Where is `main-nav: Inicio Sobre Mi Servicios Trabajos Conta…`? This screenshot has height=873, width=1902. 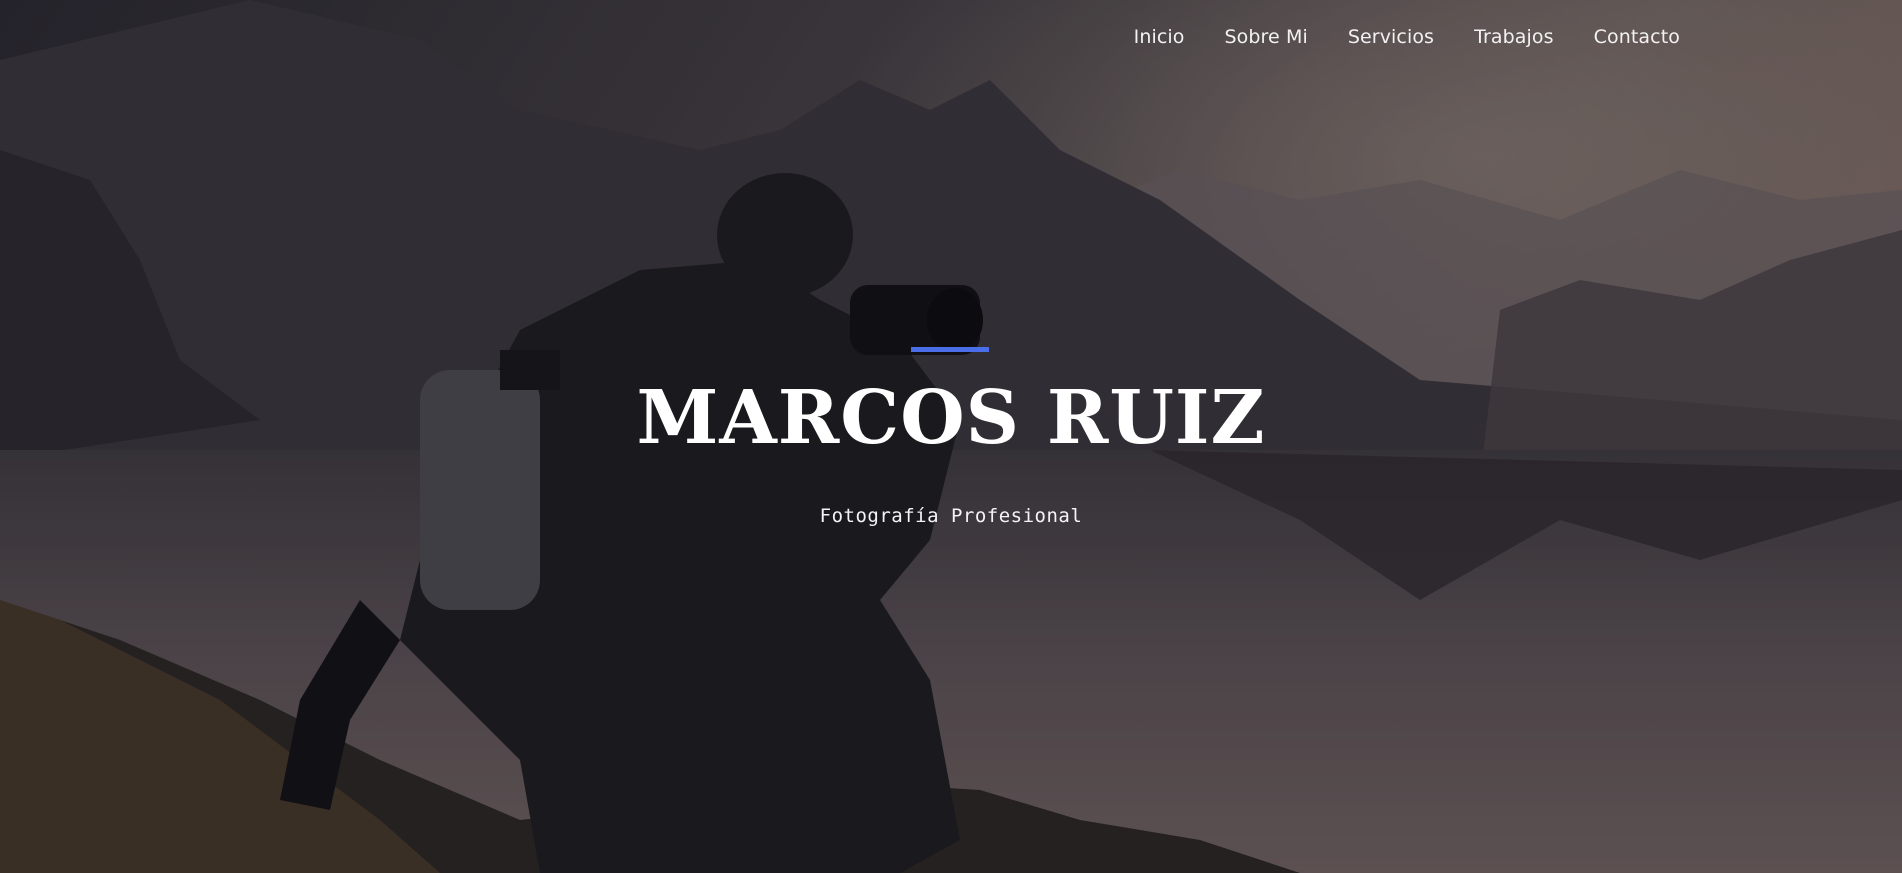
main-nav: Inicio Sobre Mi Servicios Trabajos Conta… is located at coordinates (1407, 37).